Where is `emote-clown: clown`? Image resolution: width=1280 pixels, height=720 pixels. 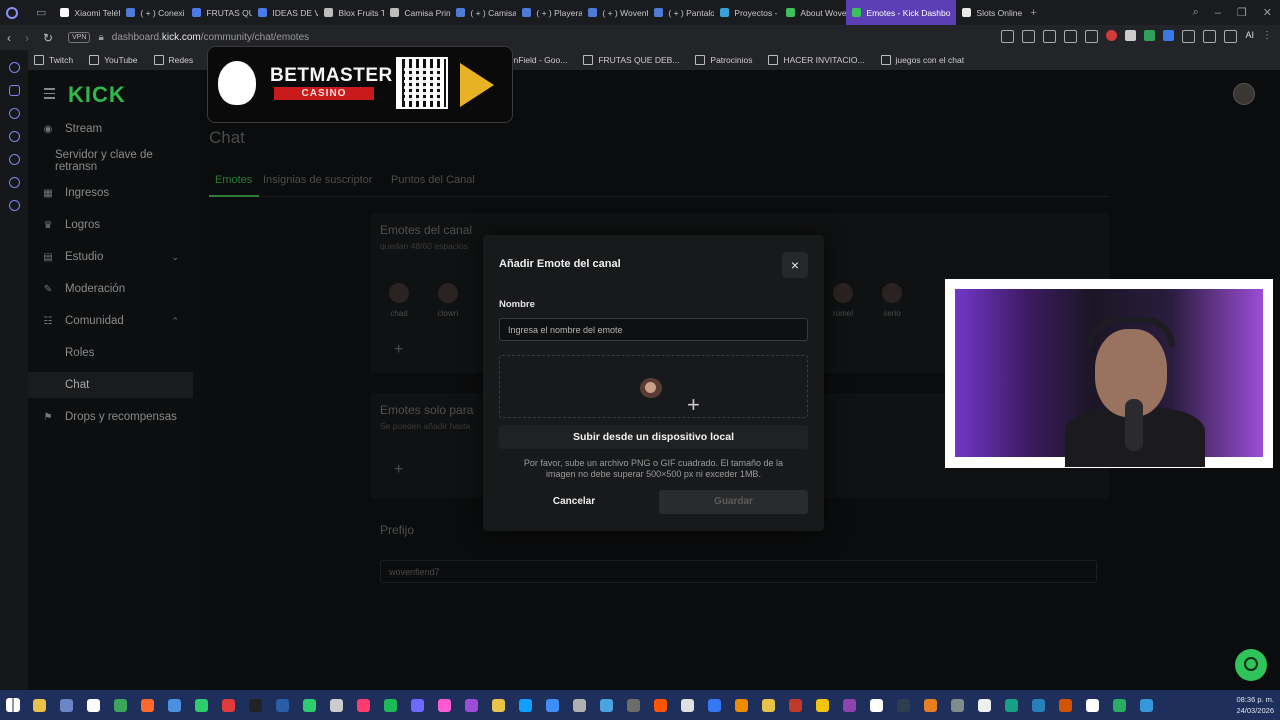
emote-clown: clown is located at coordinates (448, 300).